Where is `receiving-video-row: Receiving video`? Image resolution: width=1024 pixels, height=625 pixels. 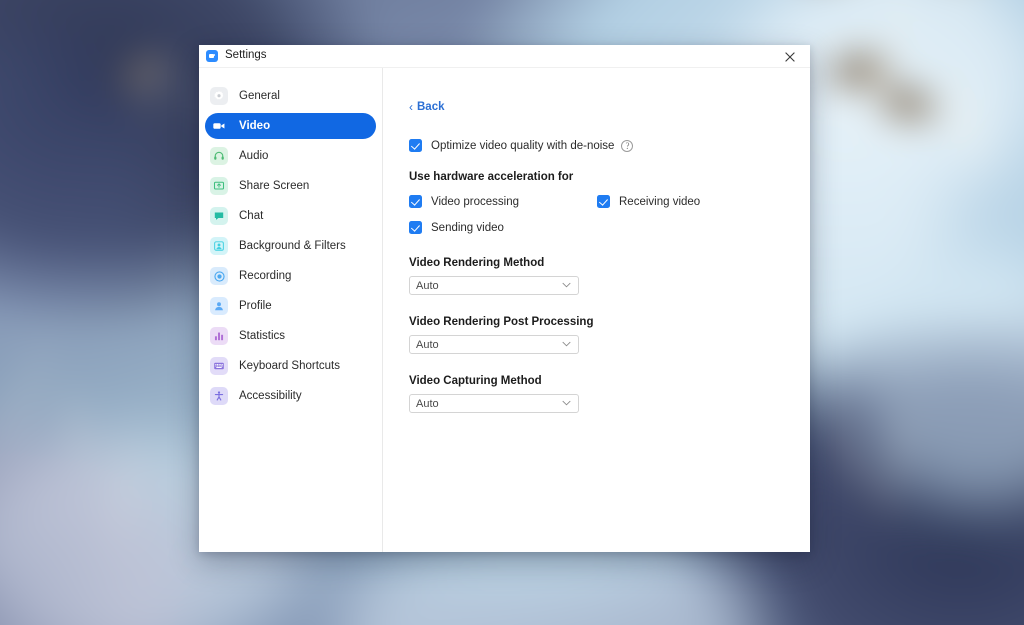
receiving-video-row: Receiving video is located at coordinates (648, 201).